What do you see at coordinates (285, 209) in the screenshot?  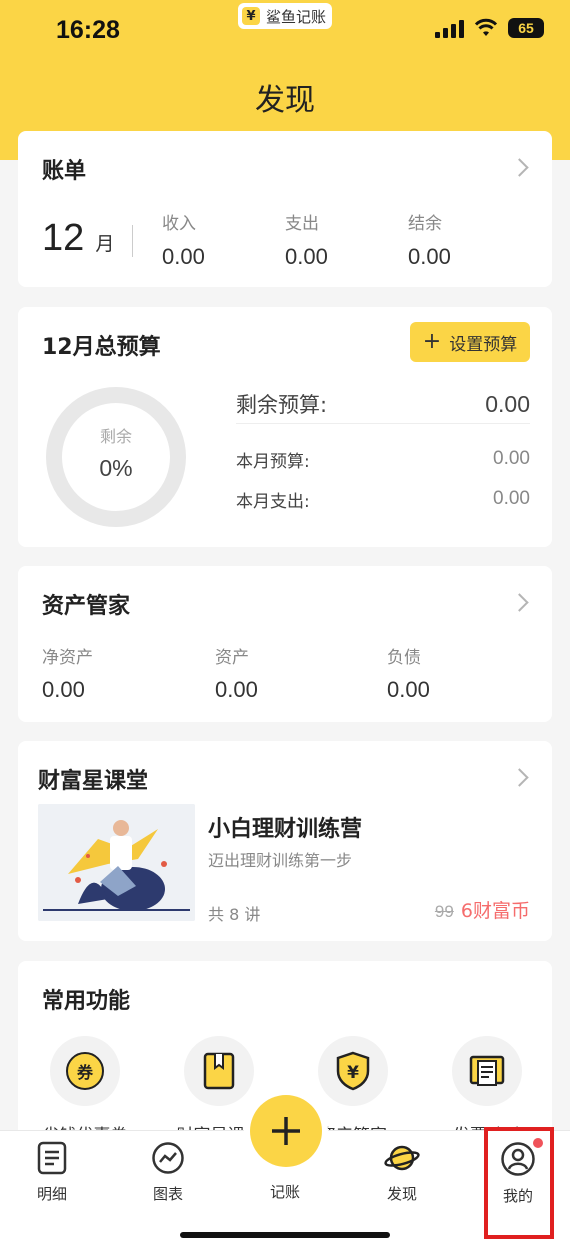 I see `bill-card: 账单 12 月 收入 0.00 支出 0.00 结余 0.00` at bounding box center [285, 209].